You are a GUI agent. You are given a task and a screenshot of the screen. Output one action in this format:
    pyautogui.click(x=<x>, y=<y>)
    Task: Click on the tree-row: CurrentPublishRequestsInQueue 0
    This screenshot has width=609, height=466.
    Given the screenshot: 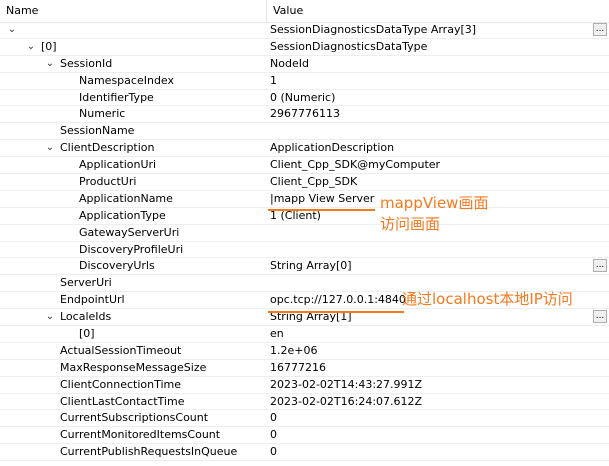 What is the action you would take?
    pyautogui.click(x=304, y=453)
    